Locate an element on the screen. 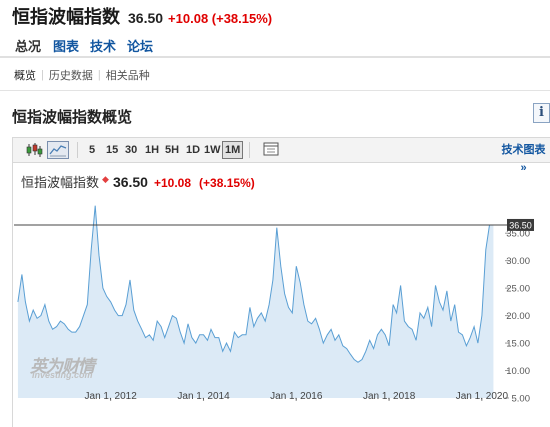 Image resolution: width=550 pixels, height=427 pixels. x-tick-label: Jan 1, 2020 is located at coordinates (482, 396).